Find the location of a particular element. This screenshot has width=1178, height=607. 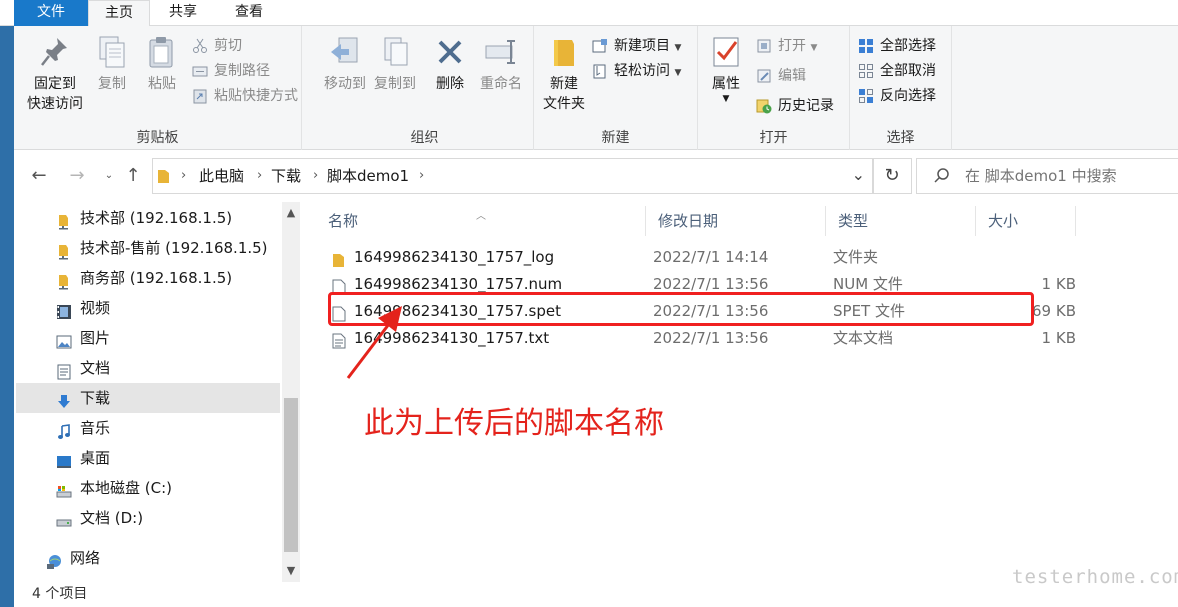

navigation-scrollbar: ▲ ▼ is located at coordinates (291, 392).